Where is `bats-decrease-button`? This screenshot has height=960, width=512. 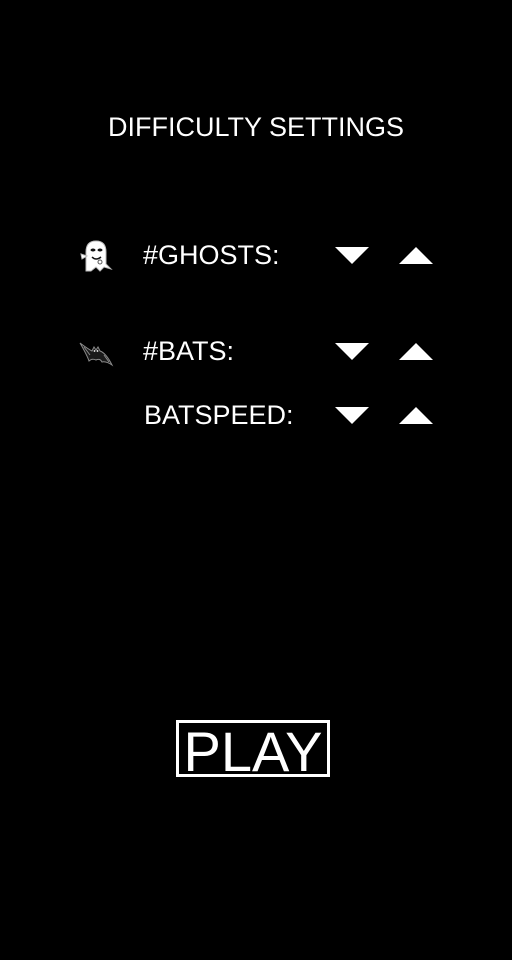 bats-decrease-button is located at coordinates (352, 352).